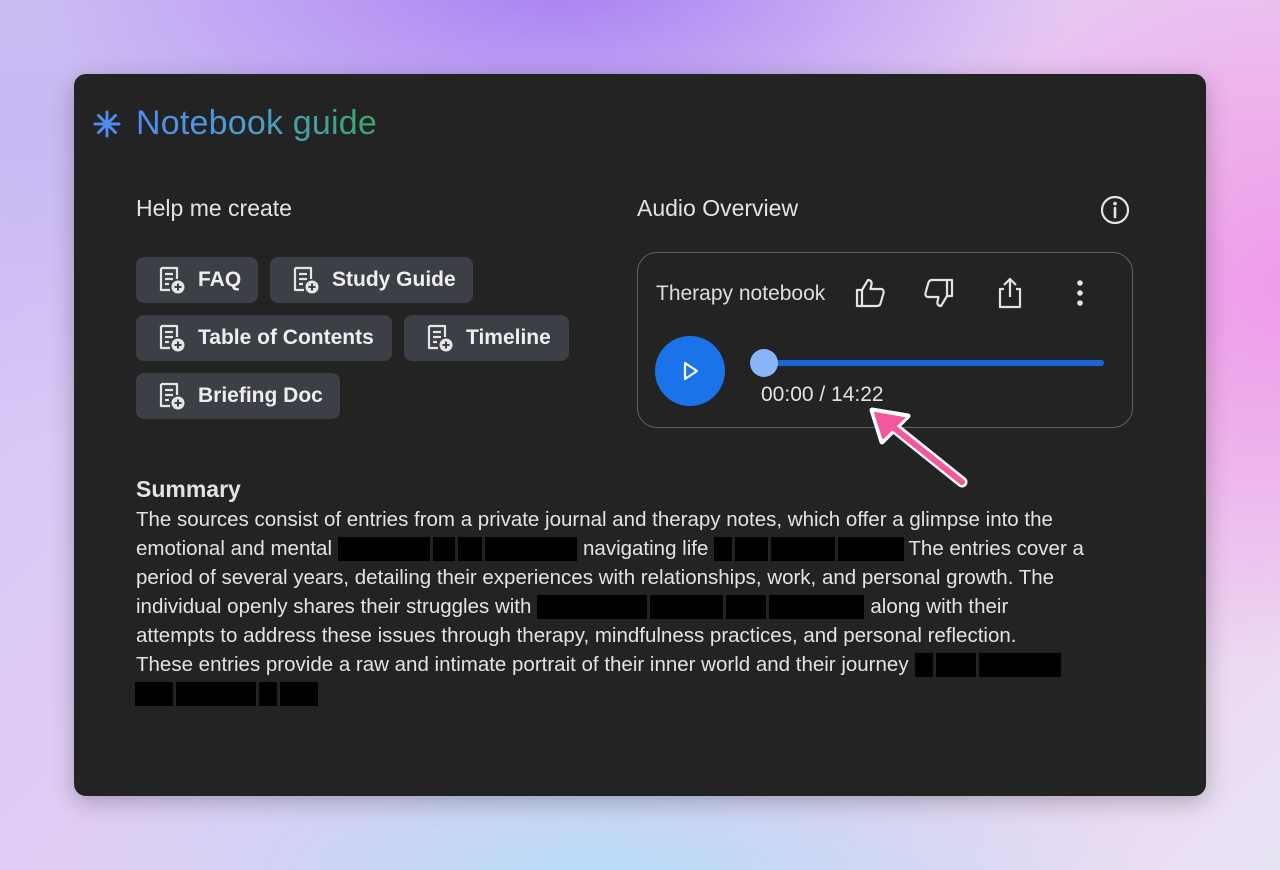 This screenshot has width=1280, height=870. I want to click on table-of-contents-chip: Table of Contents, so click(264, 338).